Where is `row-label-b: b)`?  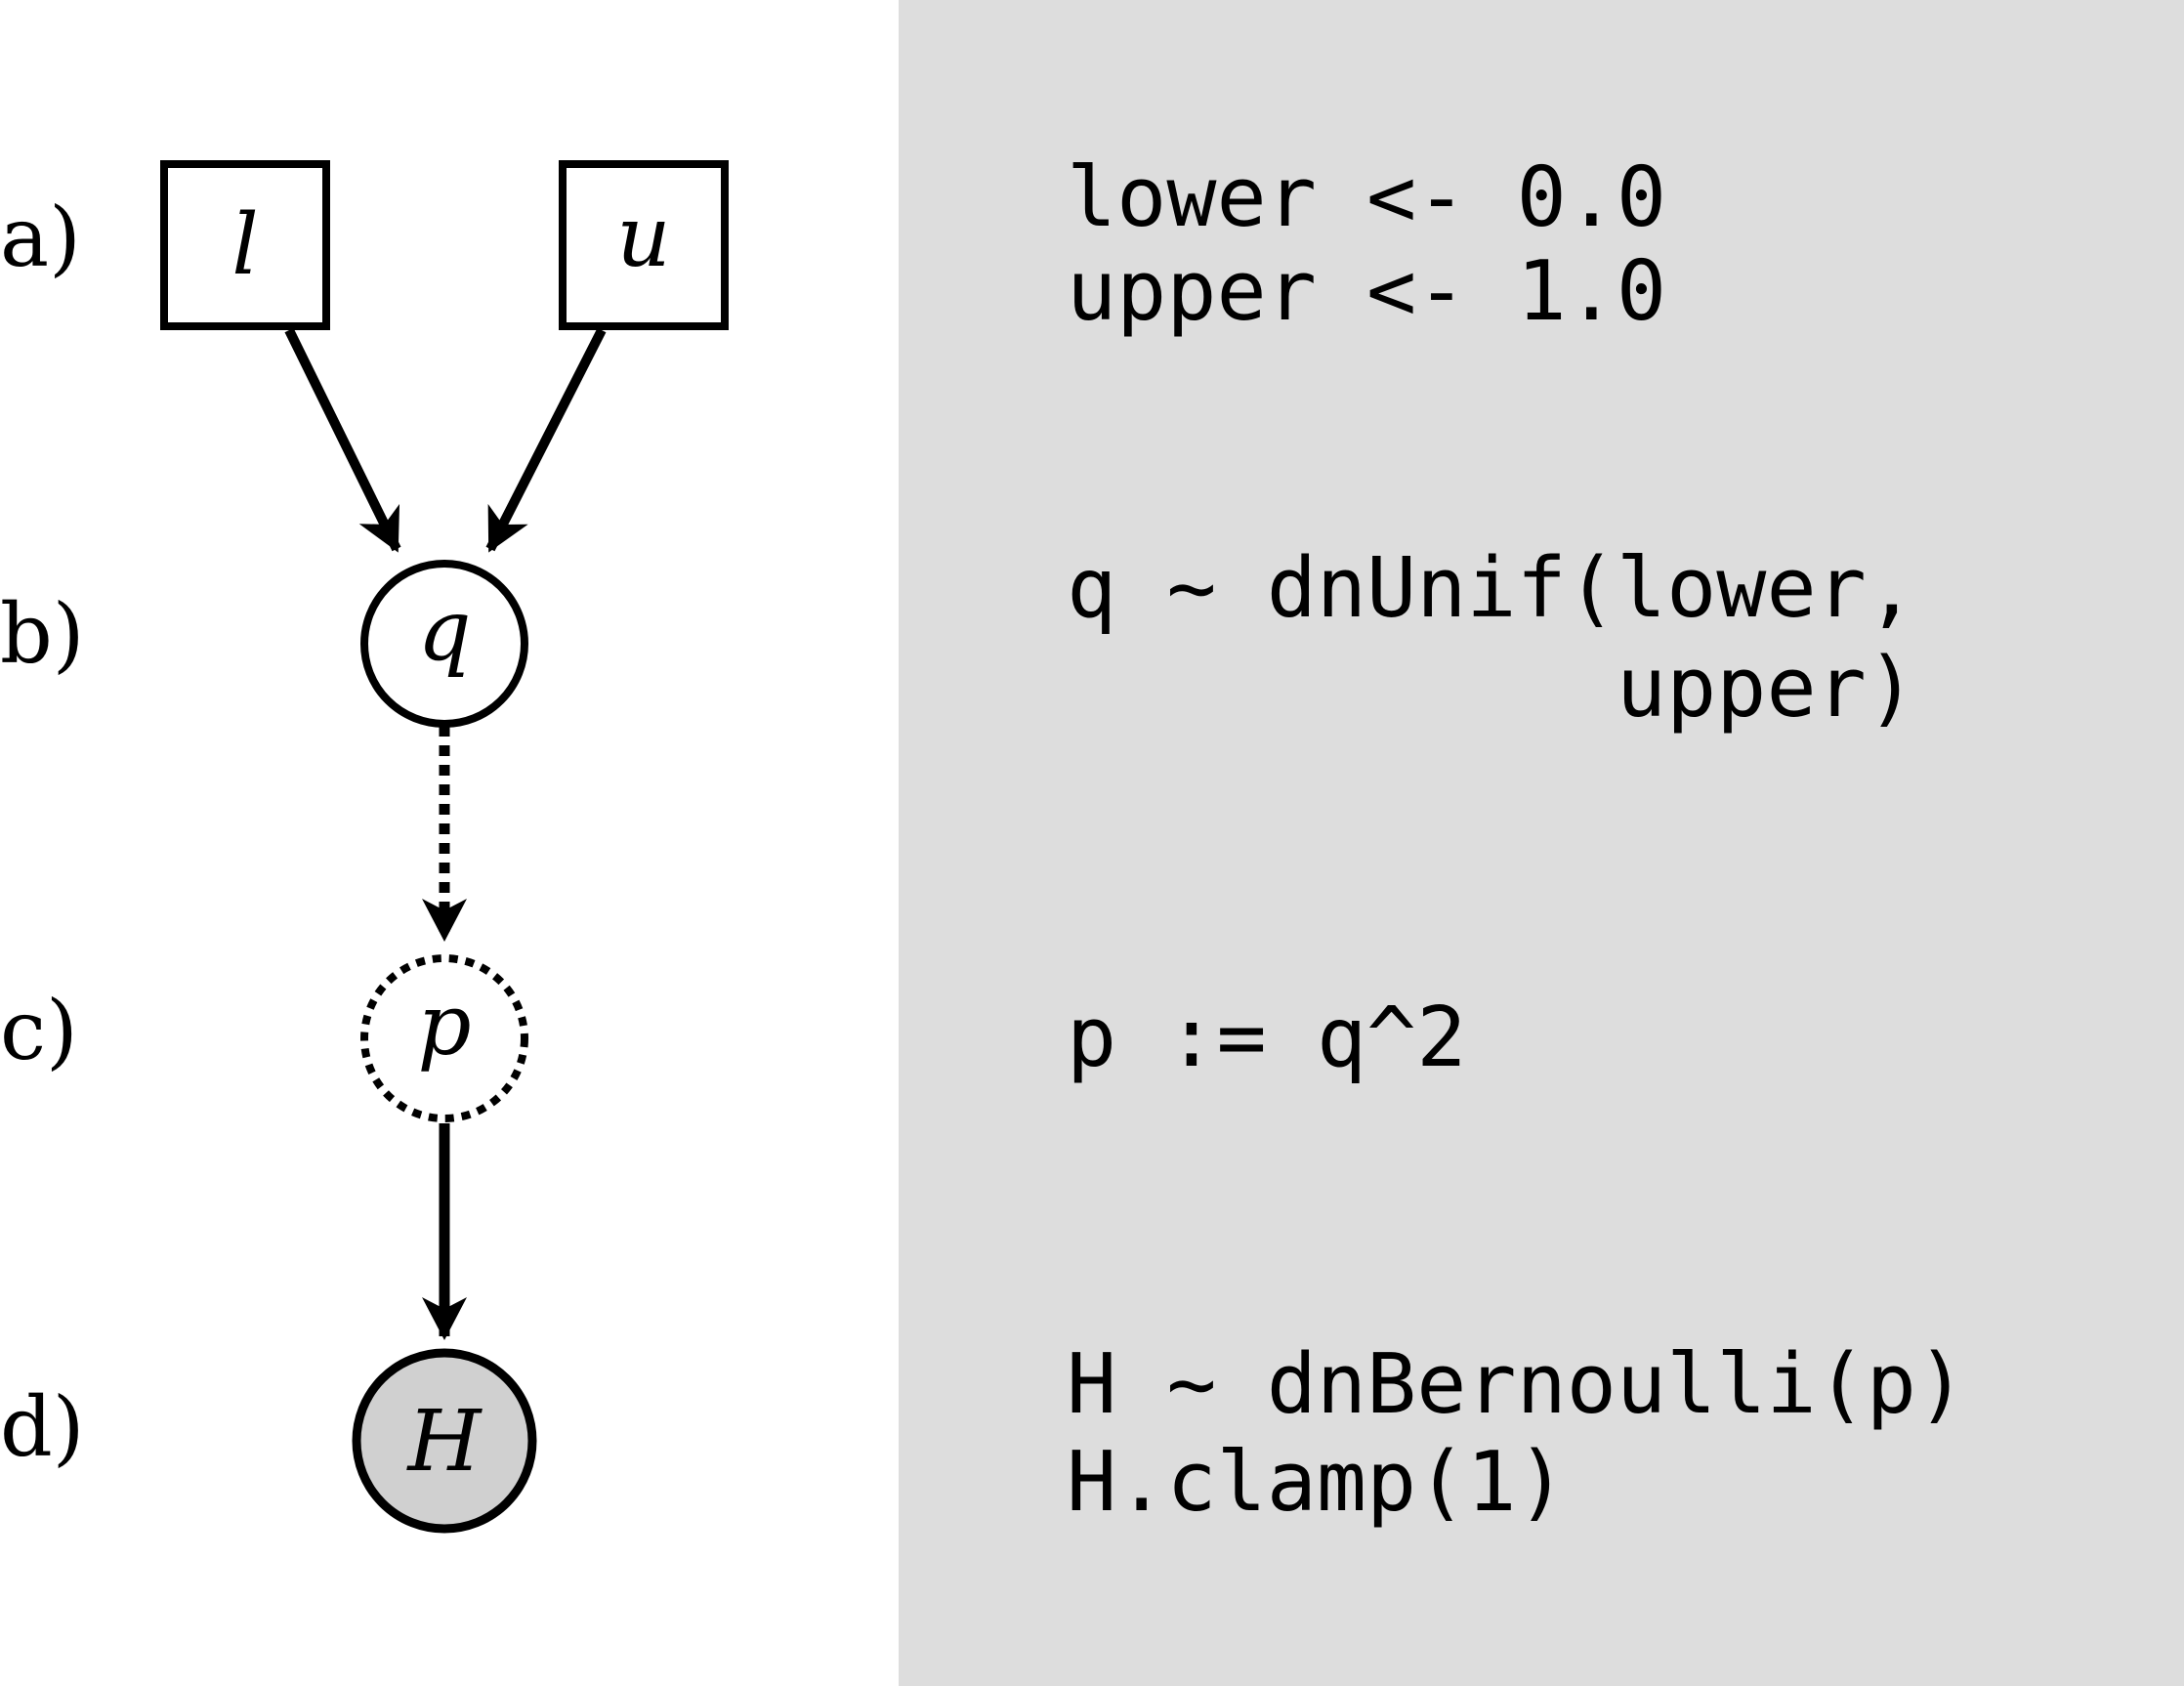
row-label-b: b) is located at coordinates (42, 634).